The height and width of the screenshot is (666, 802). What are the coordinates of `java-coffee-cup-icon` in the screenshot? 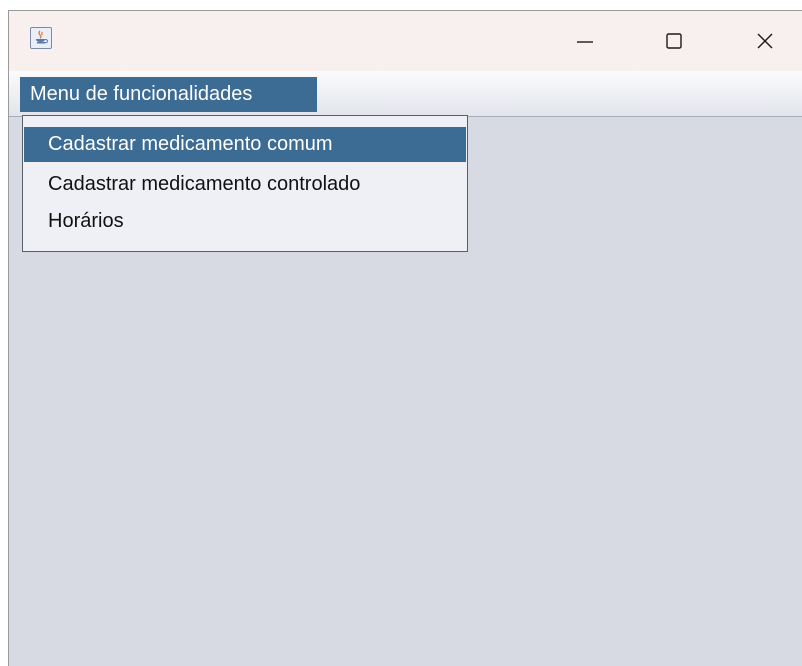 It's located at (41, 38).